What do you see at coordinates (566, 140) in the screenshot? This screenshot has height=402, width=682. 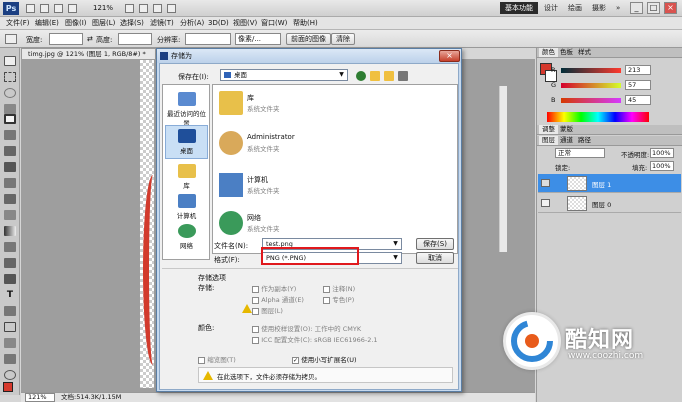 I see `tab-channels: 通道` at bounding box center [566, 140].